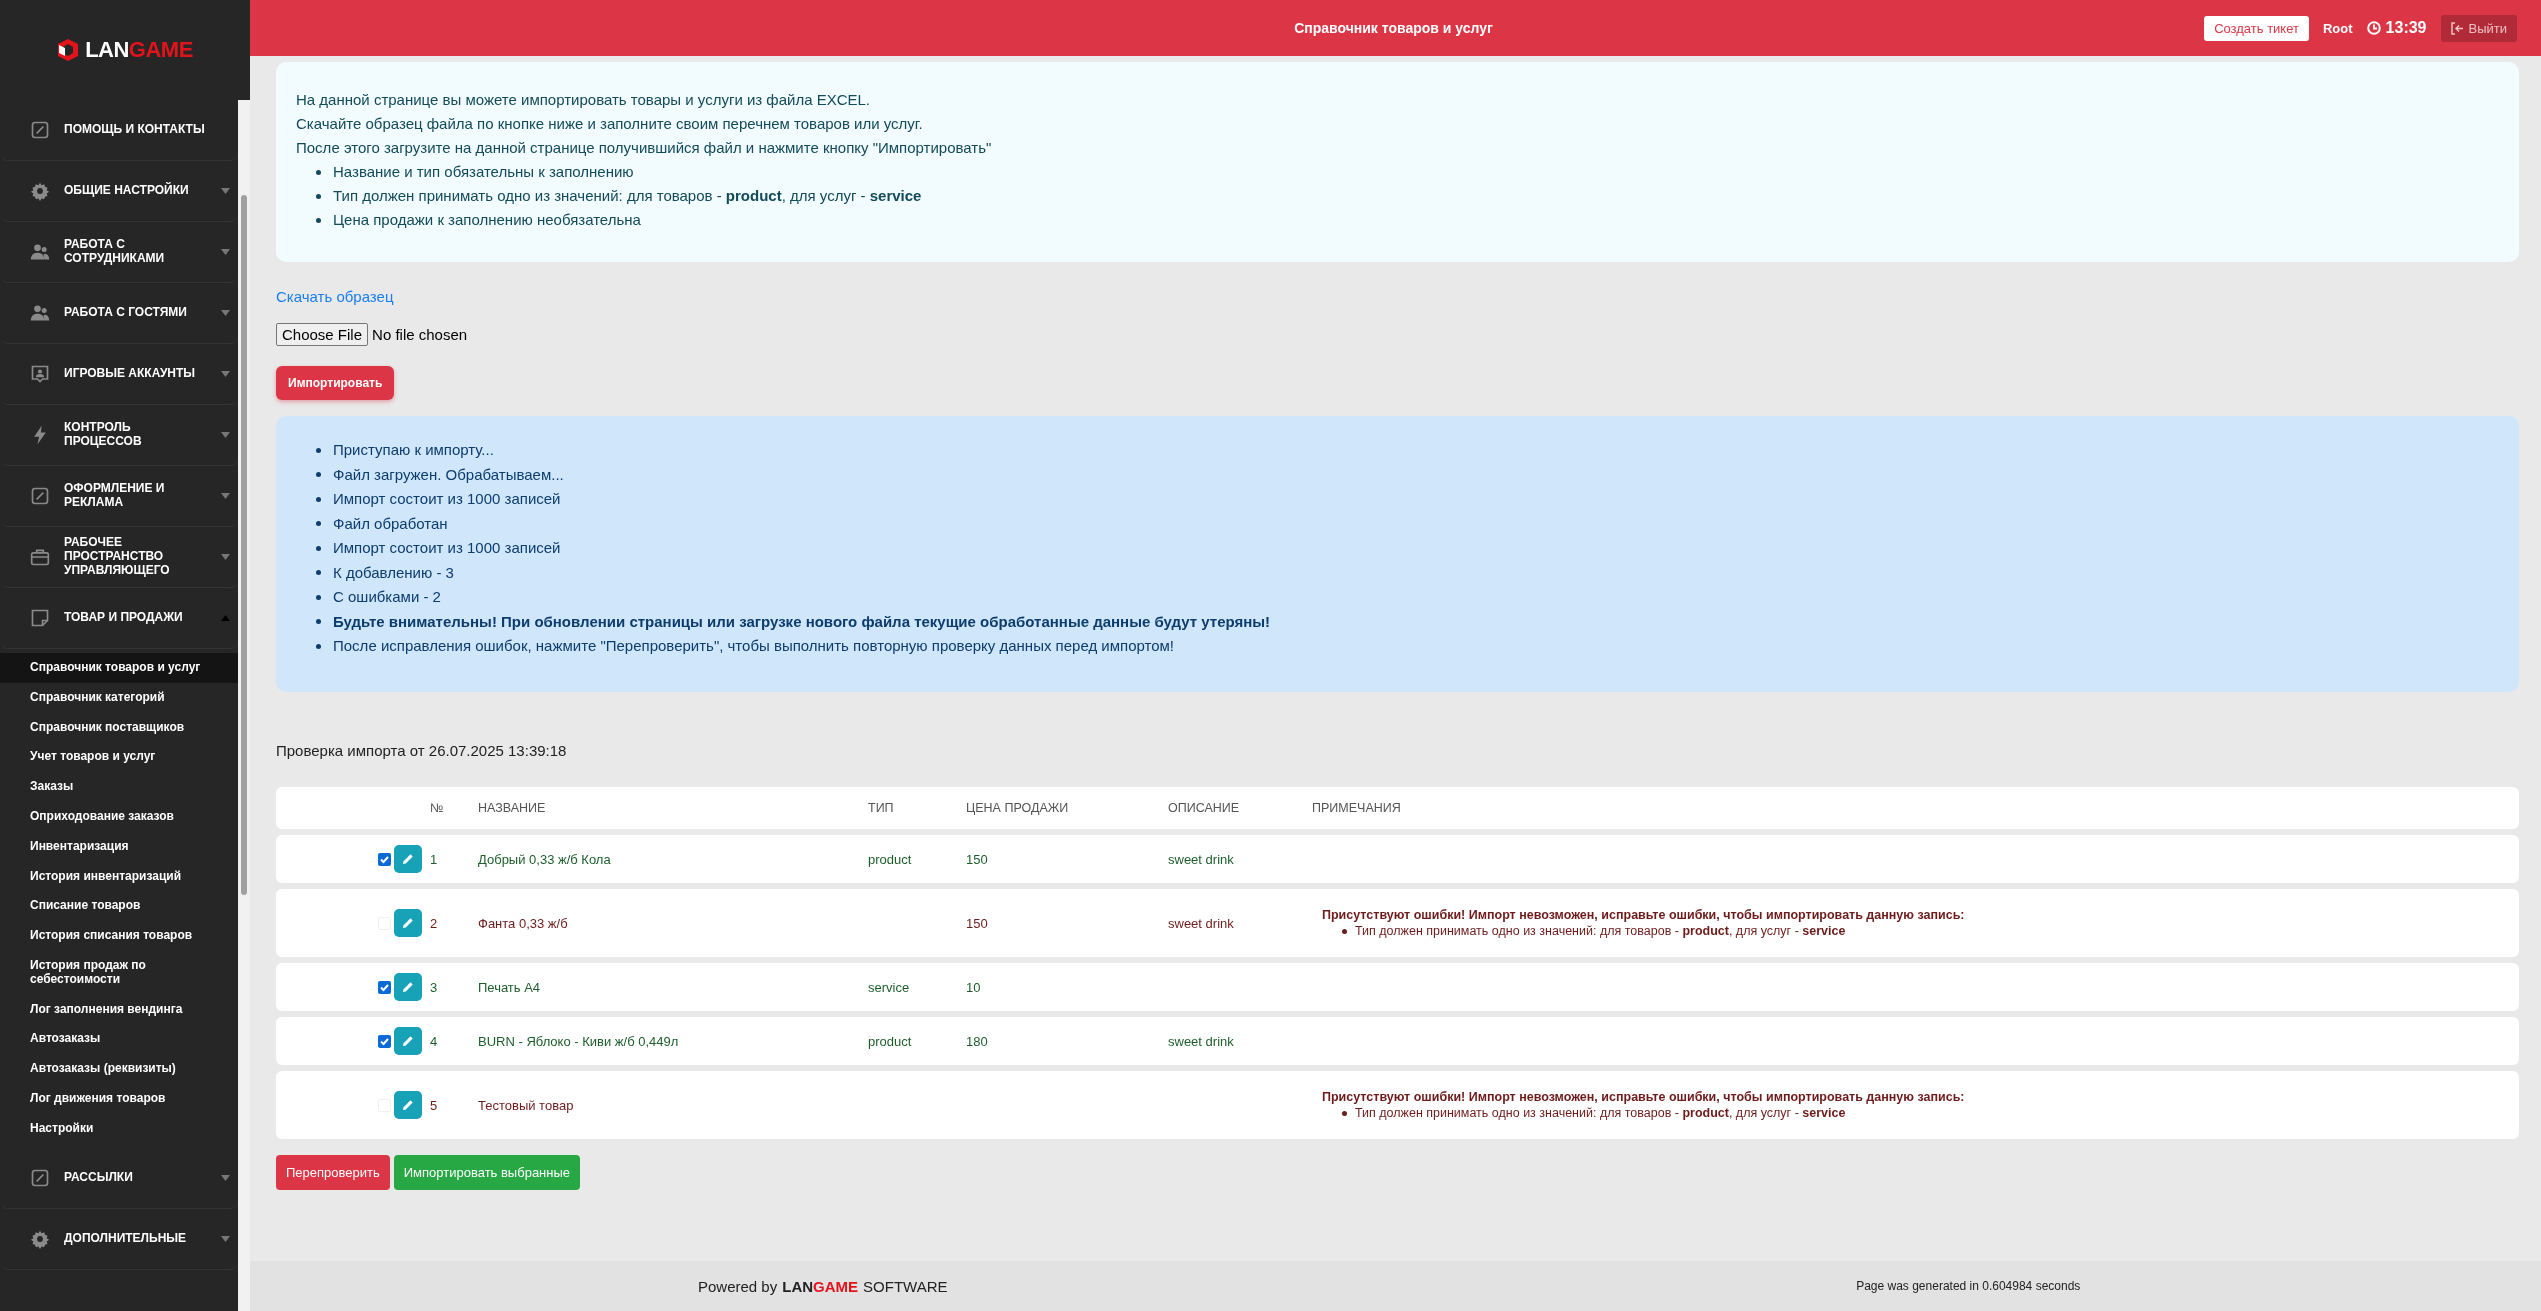  What do you see at coordinates (119, 1009) in the screenshot?
I see `submenu-item: Лог заполнения вендинга` at bounding box center [119, 1009].